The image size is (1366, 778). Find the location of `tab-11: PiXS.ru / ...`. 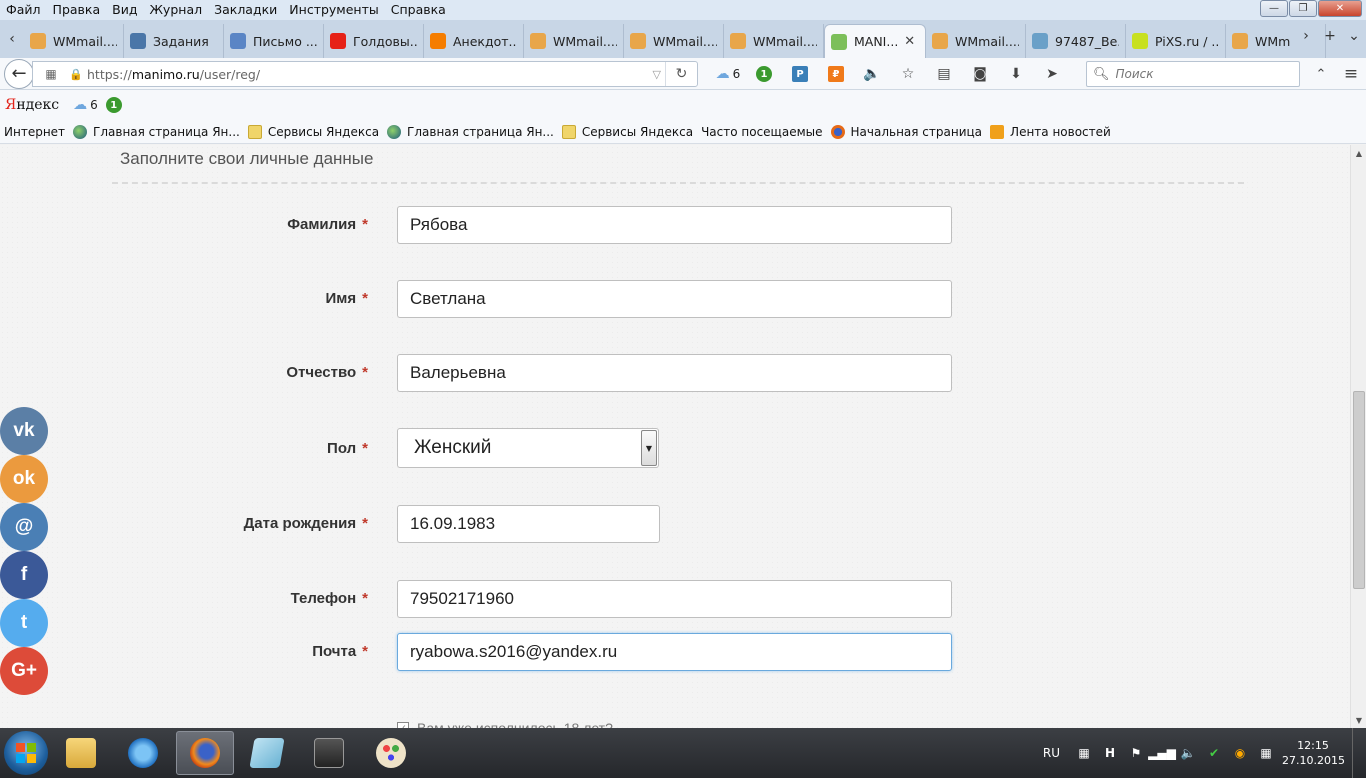

tab-11: PiXS.ru / ... is located at coordinates (1176, 41).